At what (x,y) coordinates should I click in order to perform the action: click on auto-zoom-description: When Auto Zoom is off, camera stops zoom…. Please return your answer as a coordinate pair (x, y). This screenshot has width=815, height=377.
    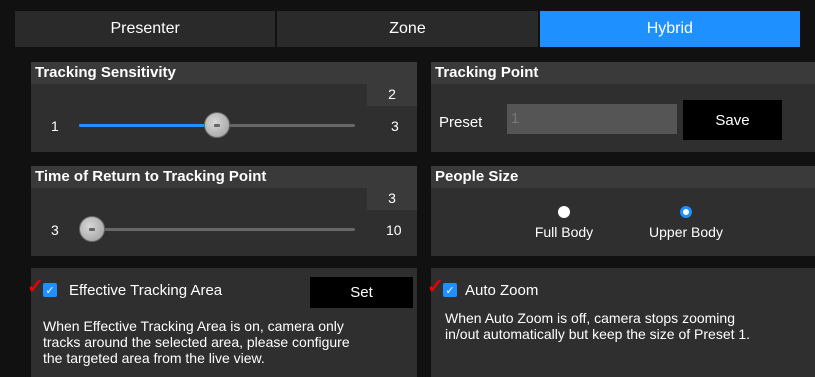
    Looking at the image, I should click on (598, 326).